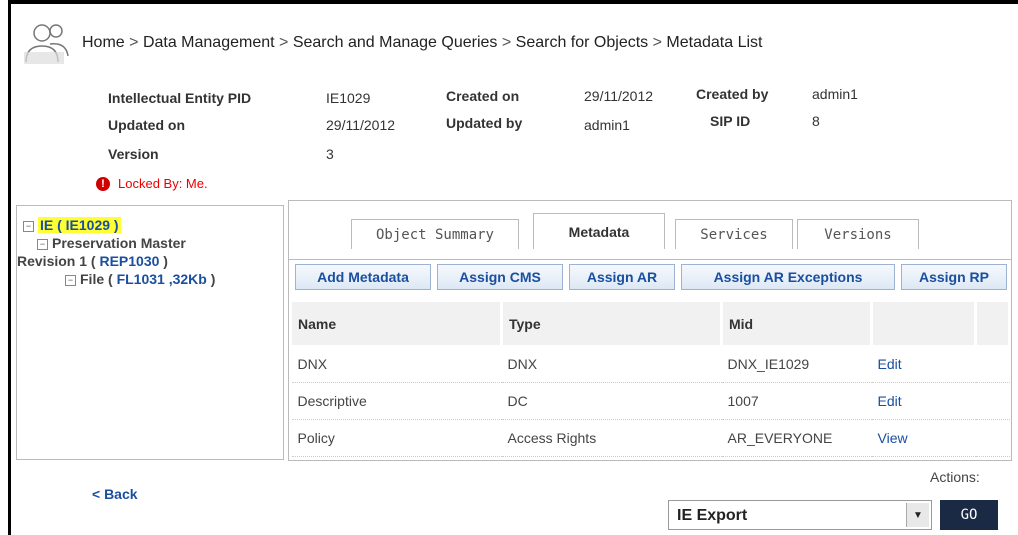  I want to click on dropdown-arrow-icon: ▼, so click(917, 515).